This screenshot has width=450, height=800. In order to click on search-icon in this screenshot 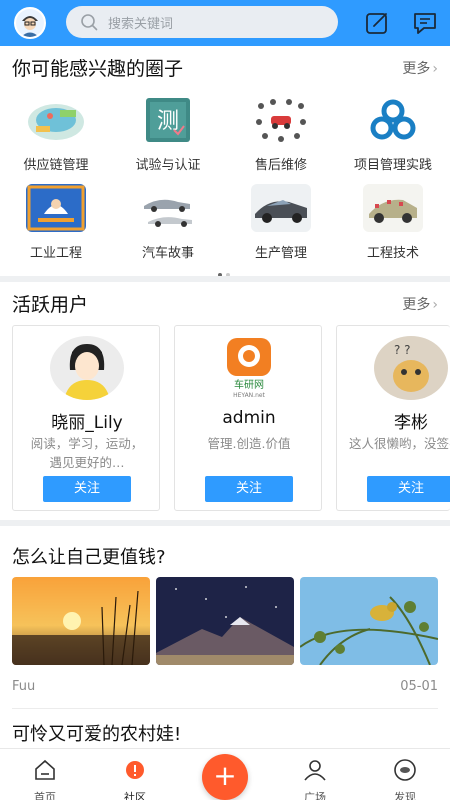, I will do `click(89, 22)`.